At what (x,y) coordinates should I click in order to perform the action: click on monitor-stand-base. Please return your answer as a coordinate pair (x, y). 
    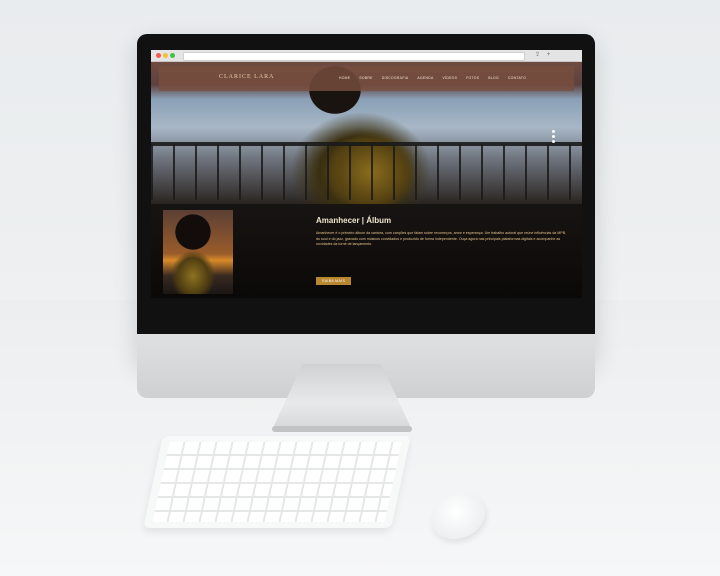
    Looking at the image, I should click on (342, 429).